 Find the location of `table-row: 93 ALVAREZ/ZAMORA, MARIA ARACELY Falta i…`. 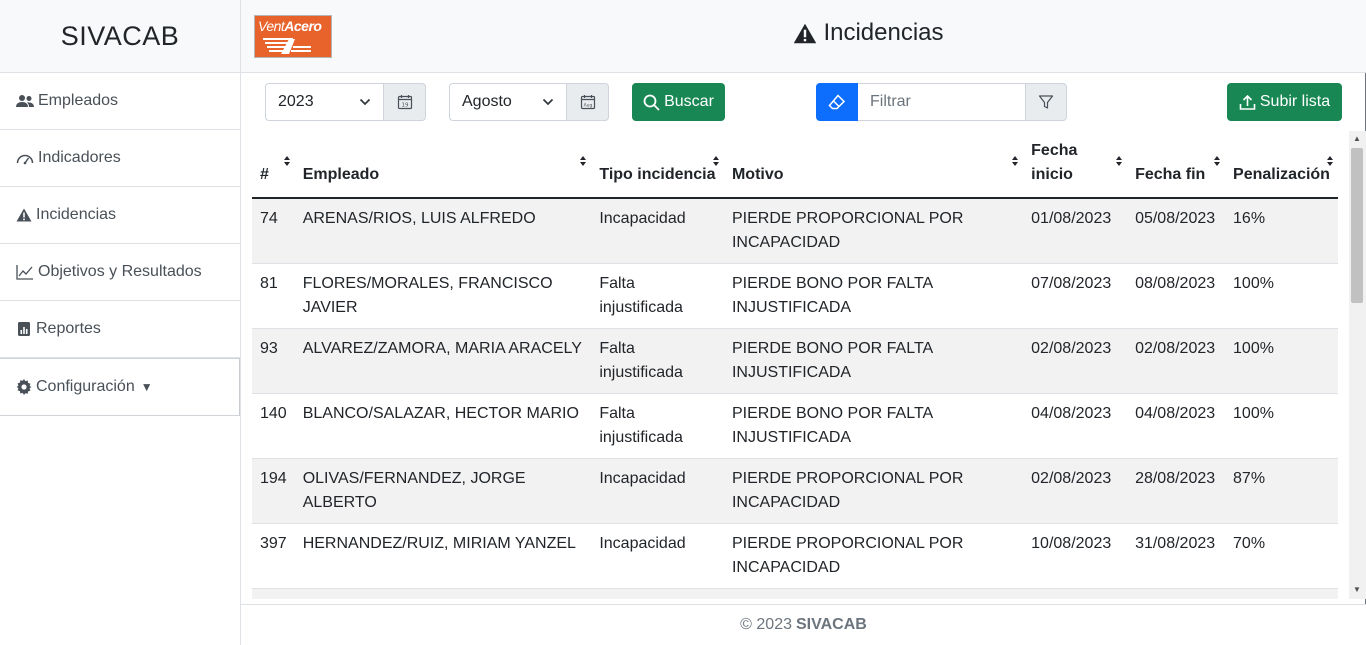

table-row: 93 ALVAREZ/ZAMORA, MARIA ARACELY Falta i… is located at coordinates (795, 361).